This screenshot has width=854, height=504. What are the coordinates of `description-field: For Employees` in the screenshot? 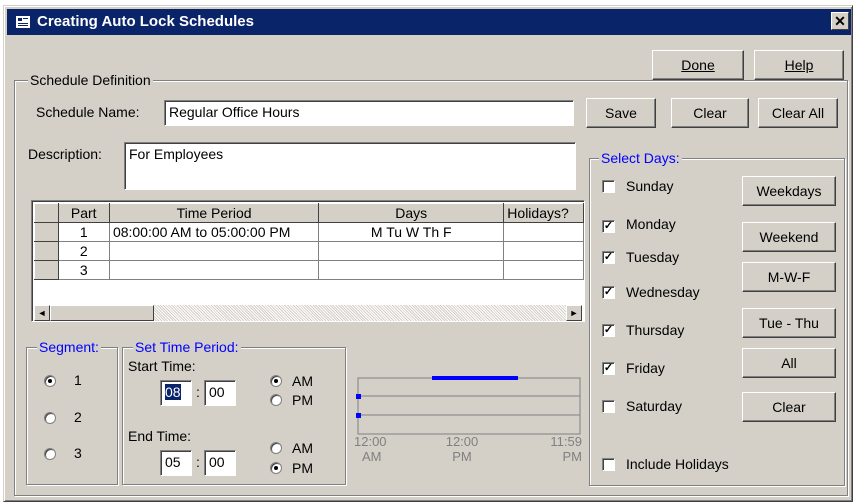 It's located at (350, 166).